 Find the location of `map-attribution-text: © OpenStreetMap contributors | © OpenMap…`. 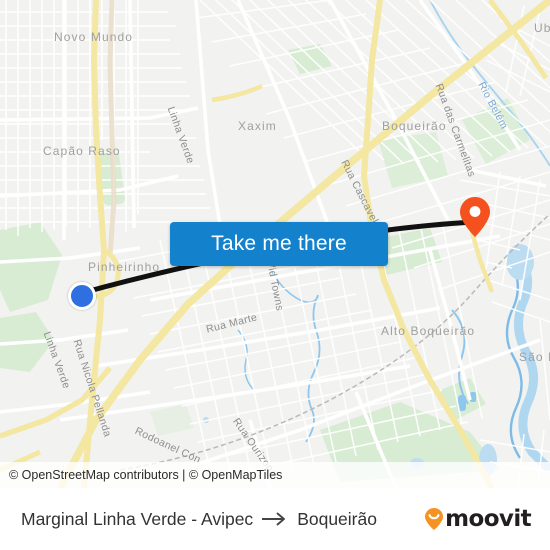

map-attribution-text: © OpenStreetMap contributors | © OpenMap… is located at coordinates (141, 475).